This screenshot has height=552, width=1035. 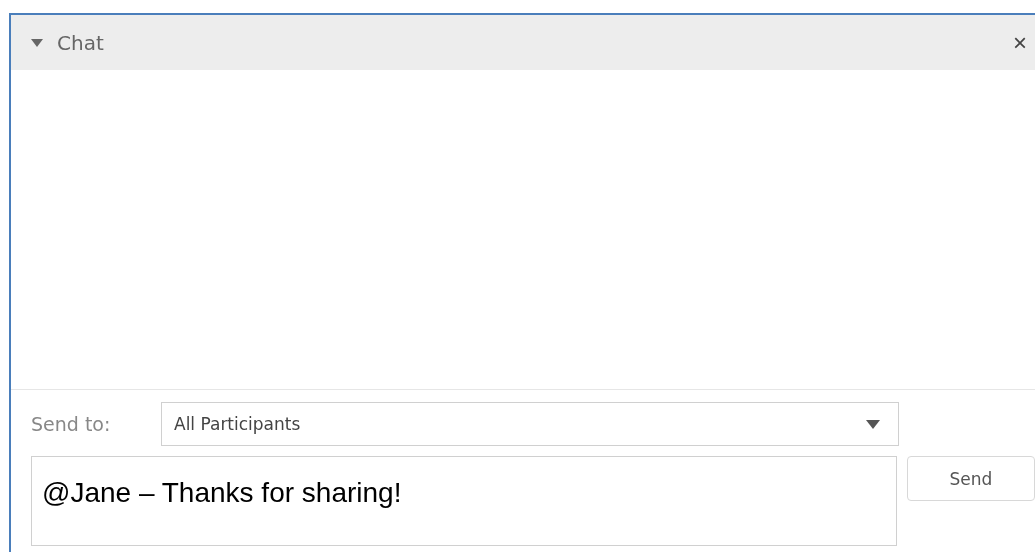 What do you see at coordinates (464, 501) in the screenshot?
I see `message-field: @Jane – Thanks for sharing!` at bounding box center [464, 501].